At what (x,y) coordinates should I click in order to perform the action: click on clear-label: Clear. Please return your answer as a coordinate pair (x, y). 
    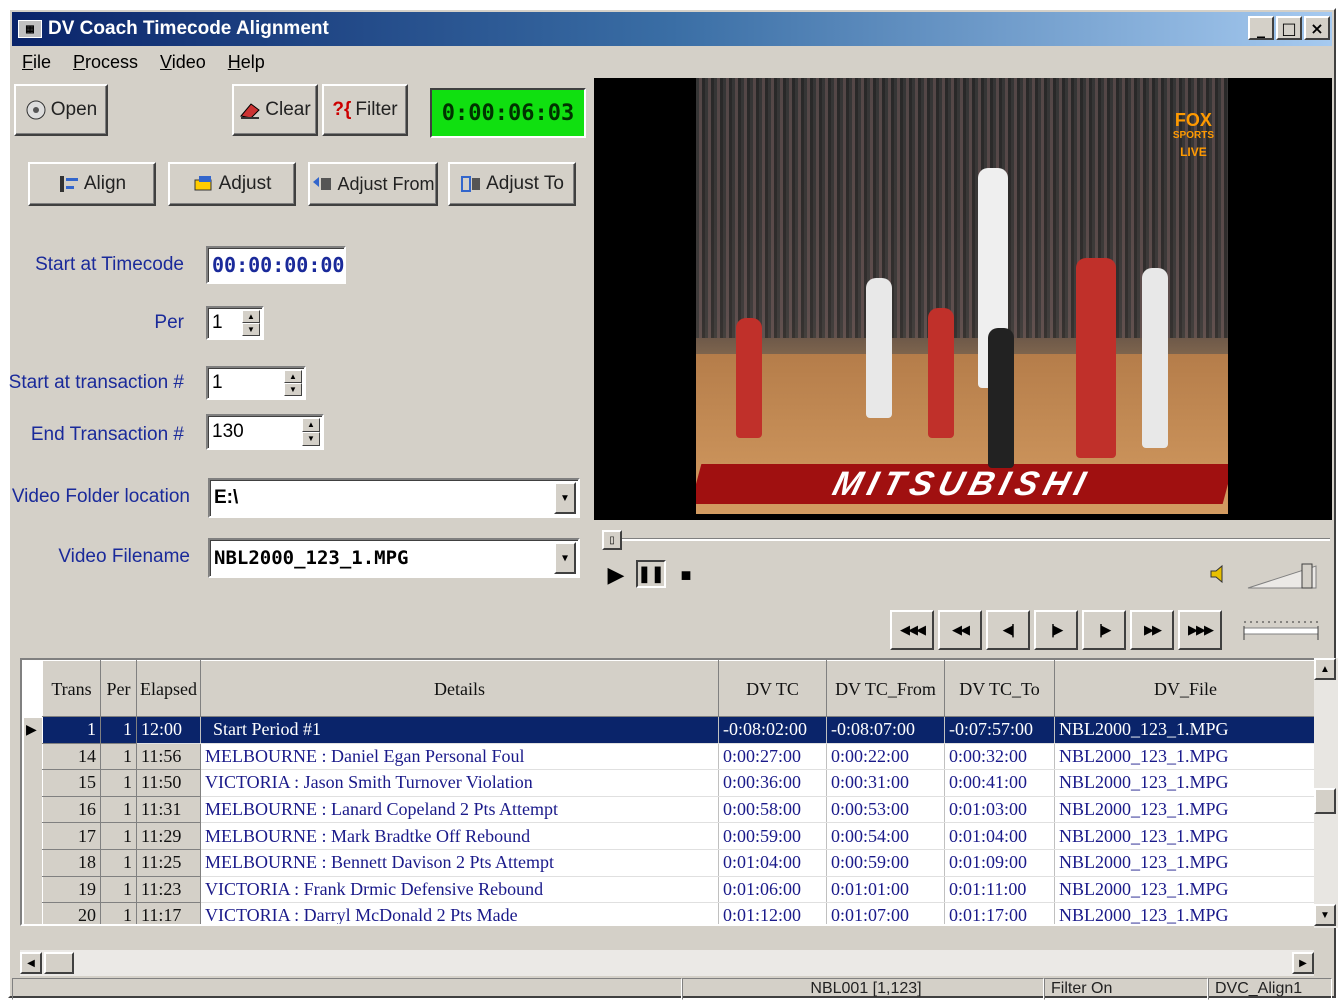
    Looking at the image, I should click on (288, 109).